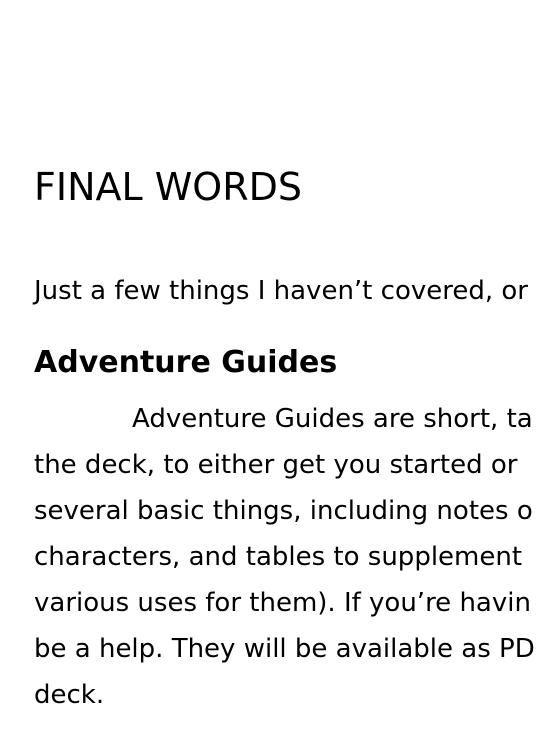  Describe the element at coordinates (284, 649) in the screenshot. I see `paragraph-line: be a help. They will be available as PD` at that location.